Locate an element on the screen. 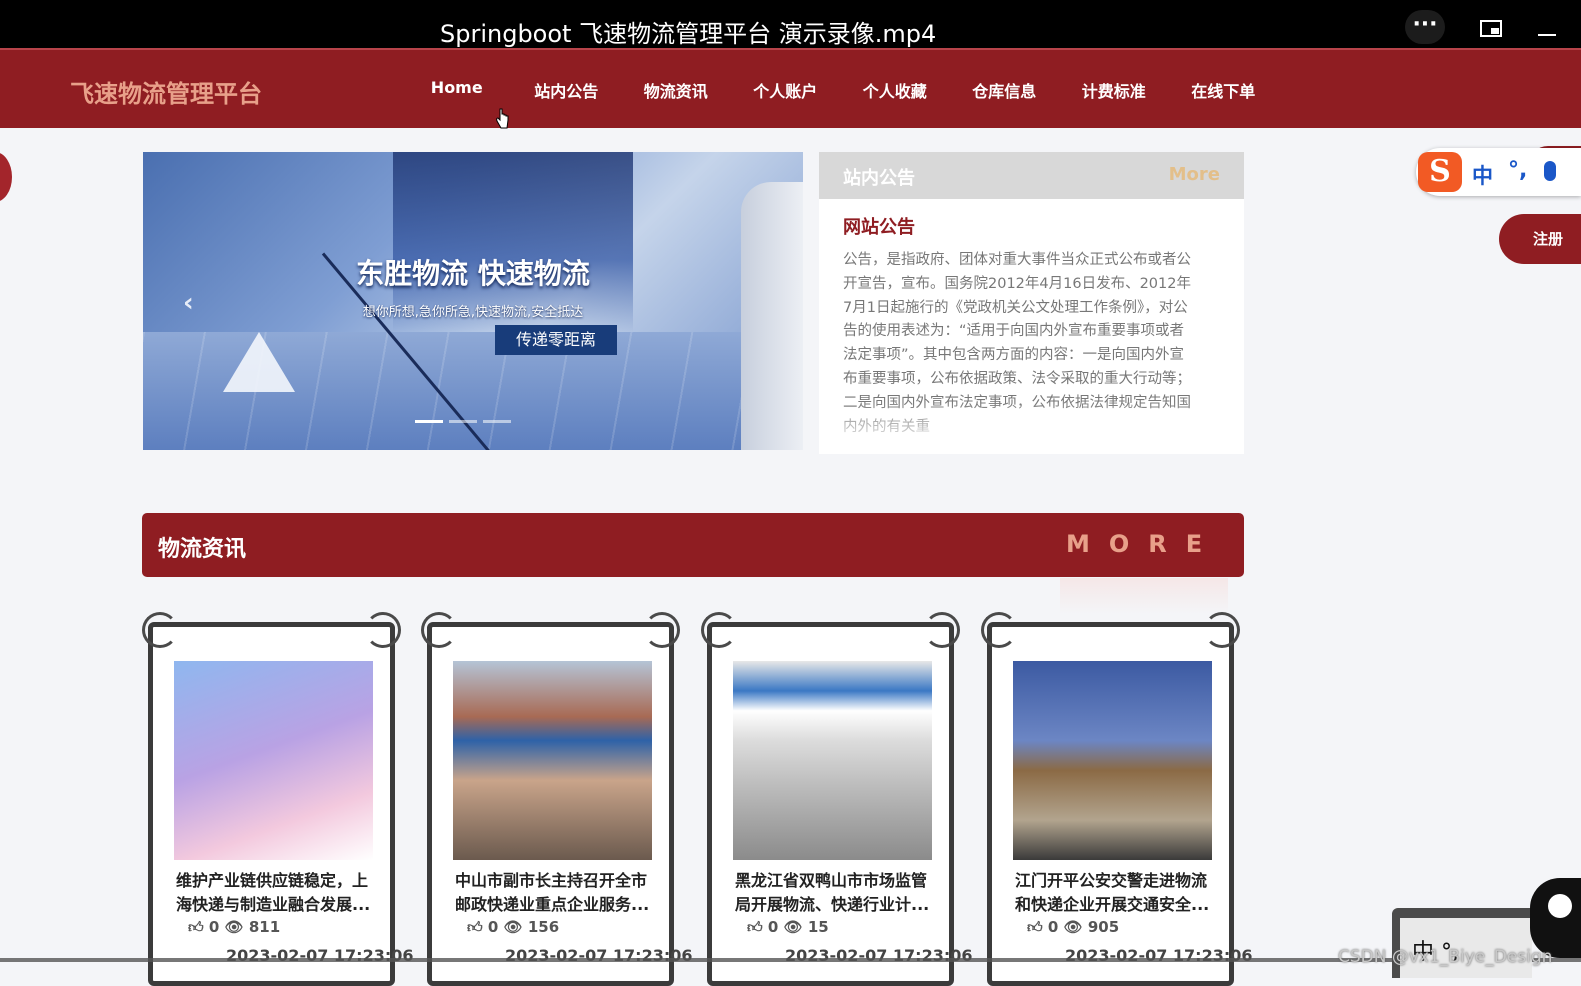 The width and height of the screenshot is (1581, 986). nav-announcements: 站内公告 is located at coordinates (567, 90).